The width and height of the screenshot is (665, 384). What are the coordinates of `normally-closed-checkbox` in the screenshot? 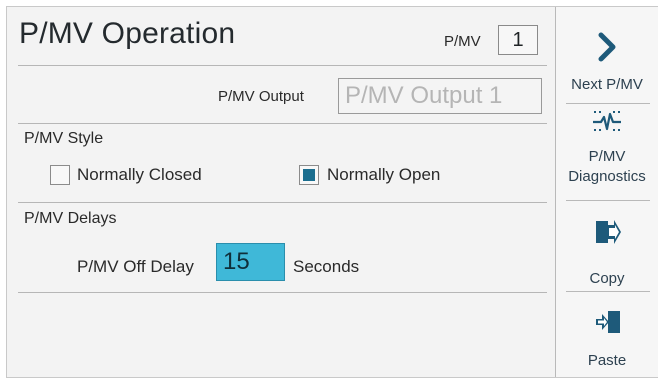 It's located at (60, 175).